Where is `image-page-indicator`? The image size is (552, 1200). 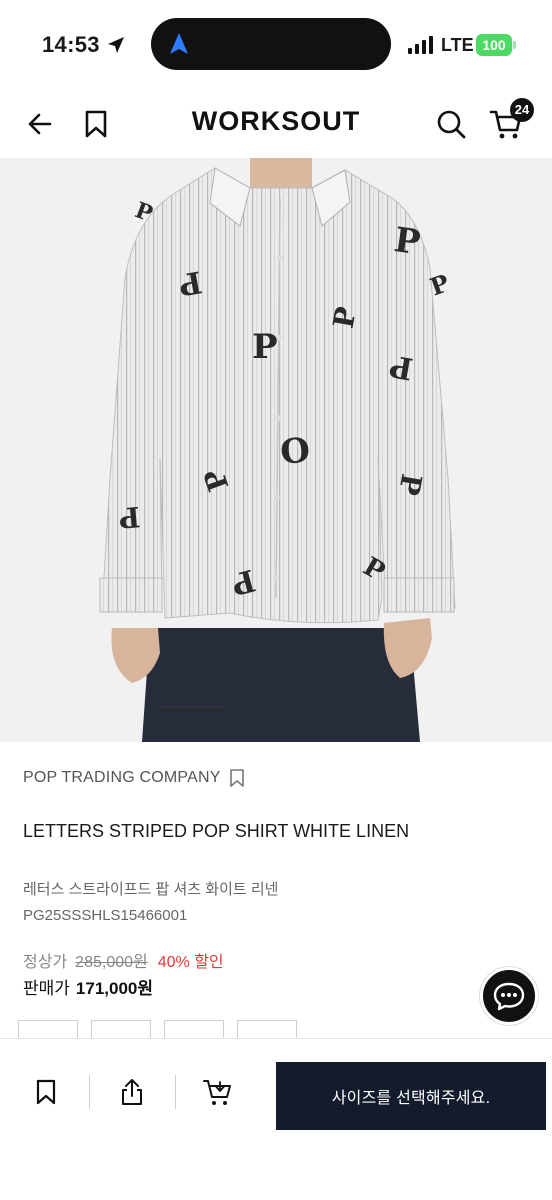 image-page-indicator is located at coordinates (192, 707).